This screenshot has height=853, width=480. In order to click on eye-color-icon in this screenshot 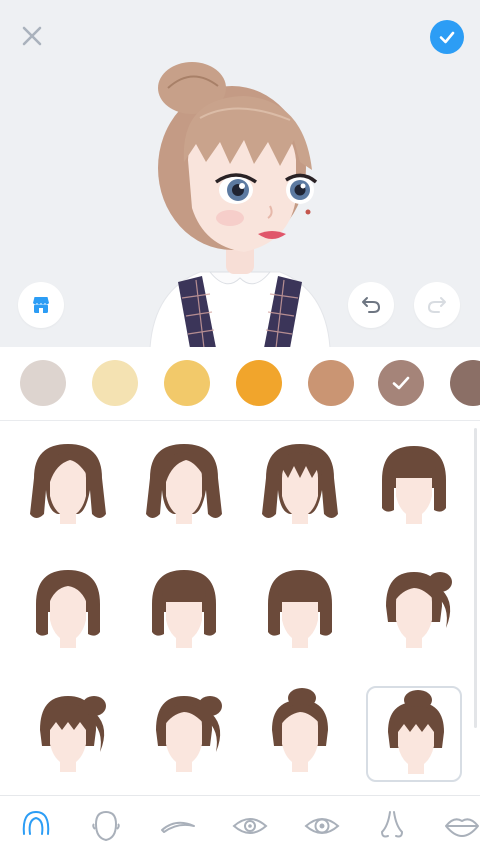, I will do `click(322, 826)`.